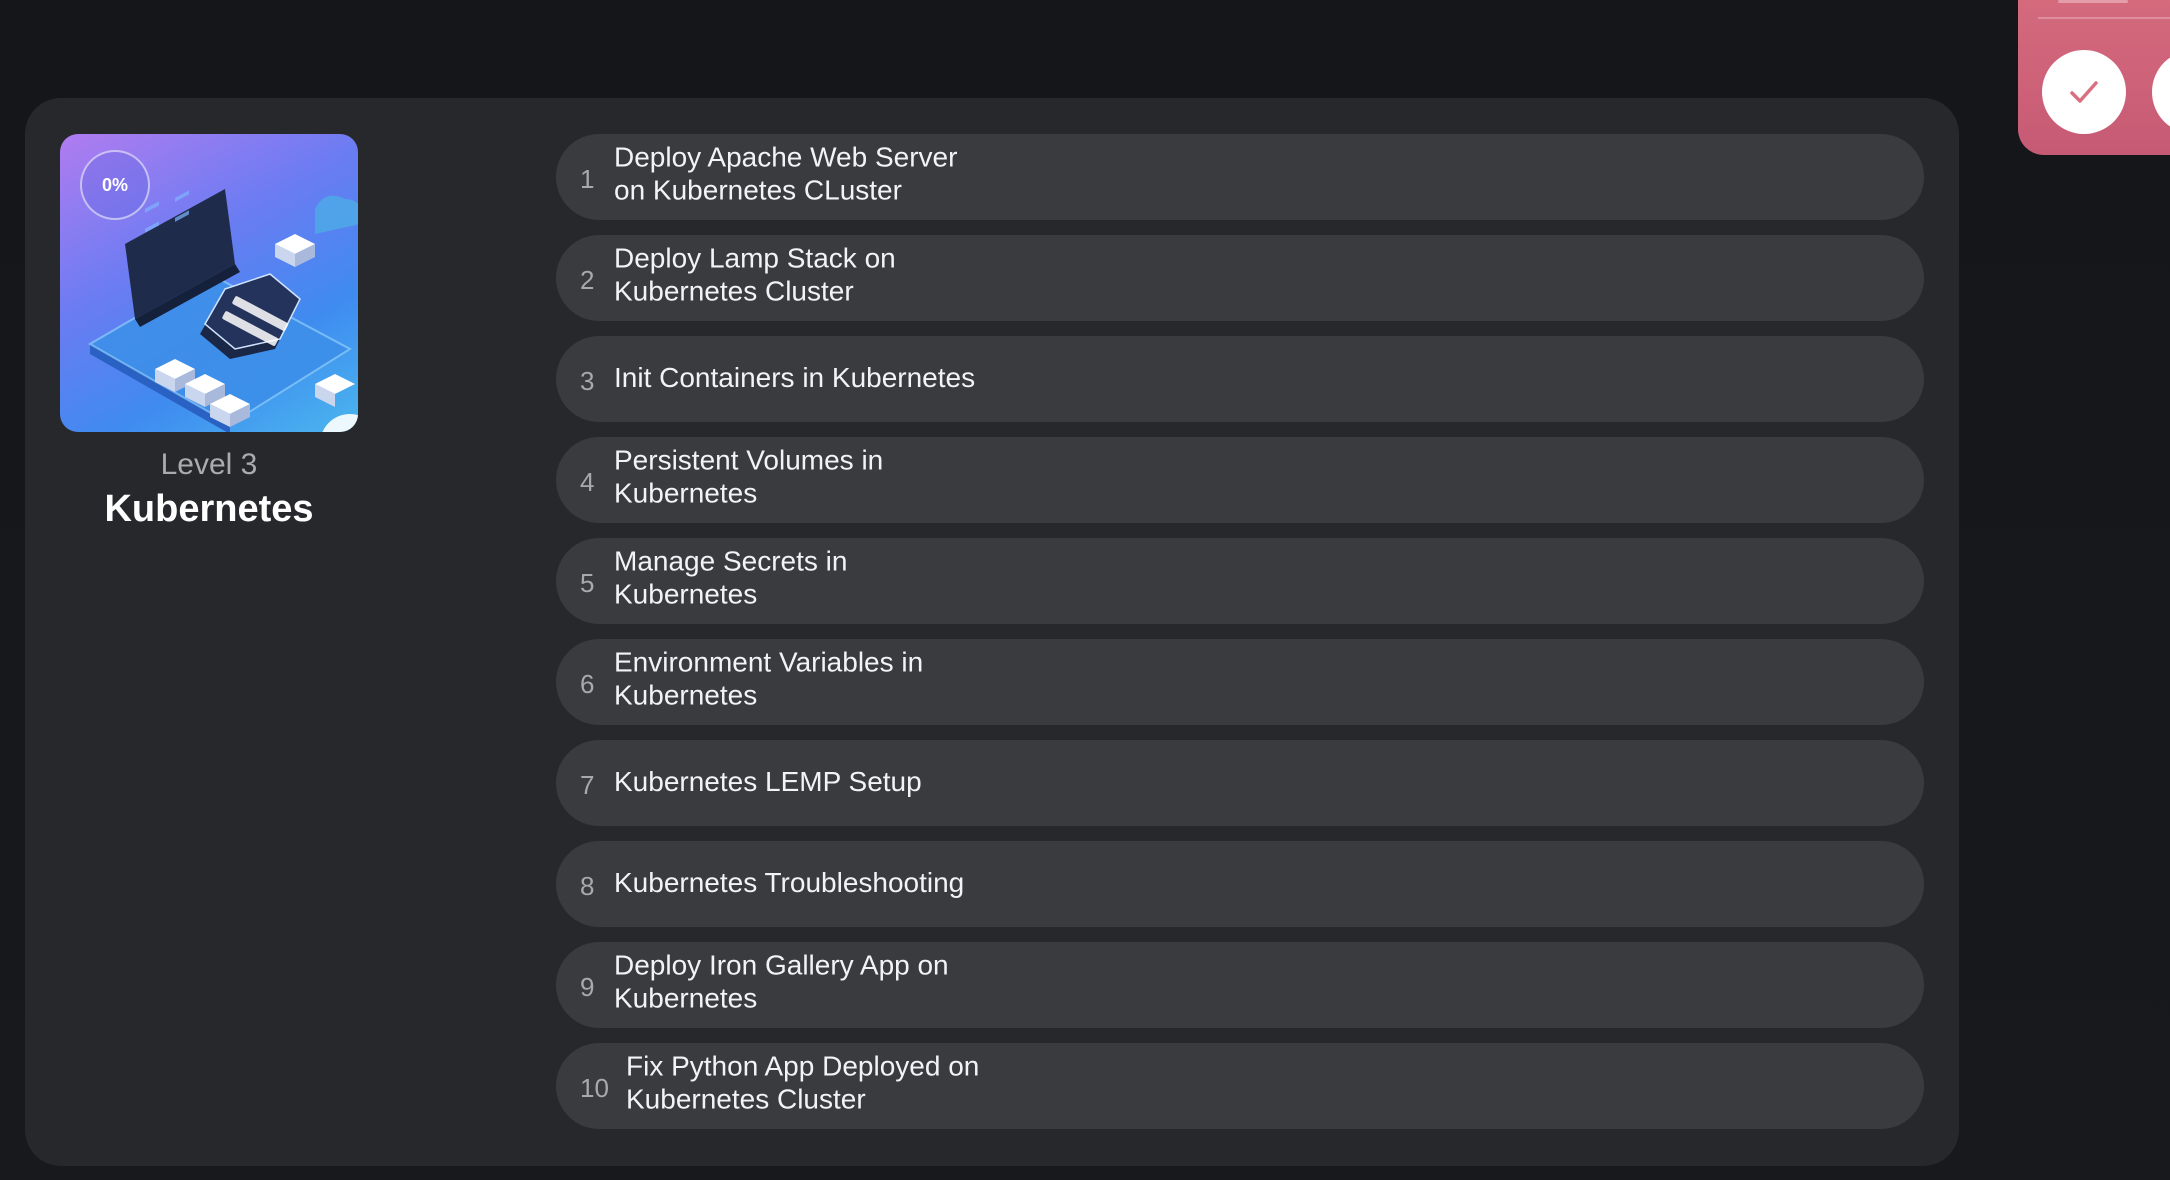 This screenshot has width=2170, height=1180. What do you see at coordinates (755, 274) in the screenshot?
I see `lesson-title: Deploy Lamp Stack on Kubernetes Cluster` at bounding box center [755, 274].